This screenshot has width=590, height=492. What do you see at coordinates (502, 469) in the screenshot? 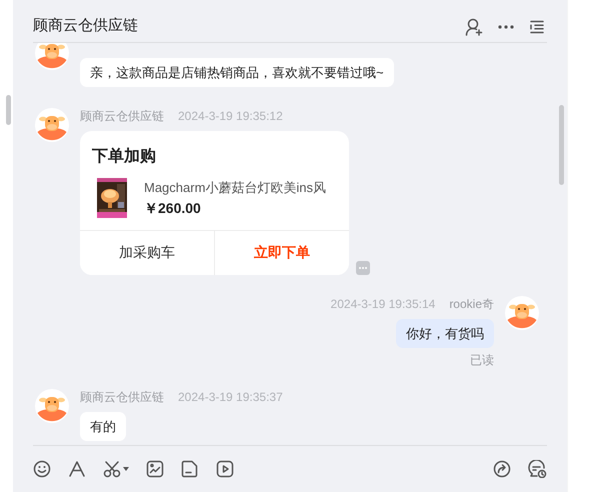
I see `share-button` at bounding box center [502, 469].